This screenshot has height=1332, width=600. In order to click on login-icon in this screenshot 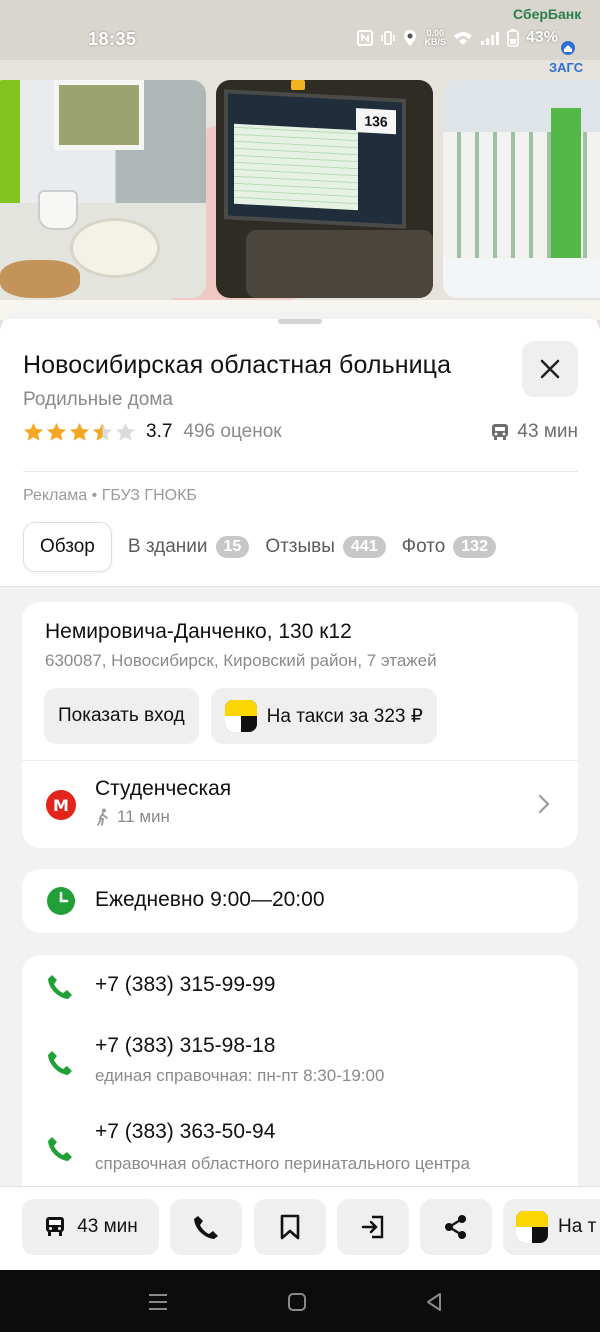, I will do `click(372, 1227)`.